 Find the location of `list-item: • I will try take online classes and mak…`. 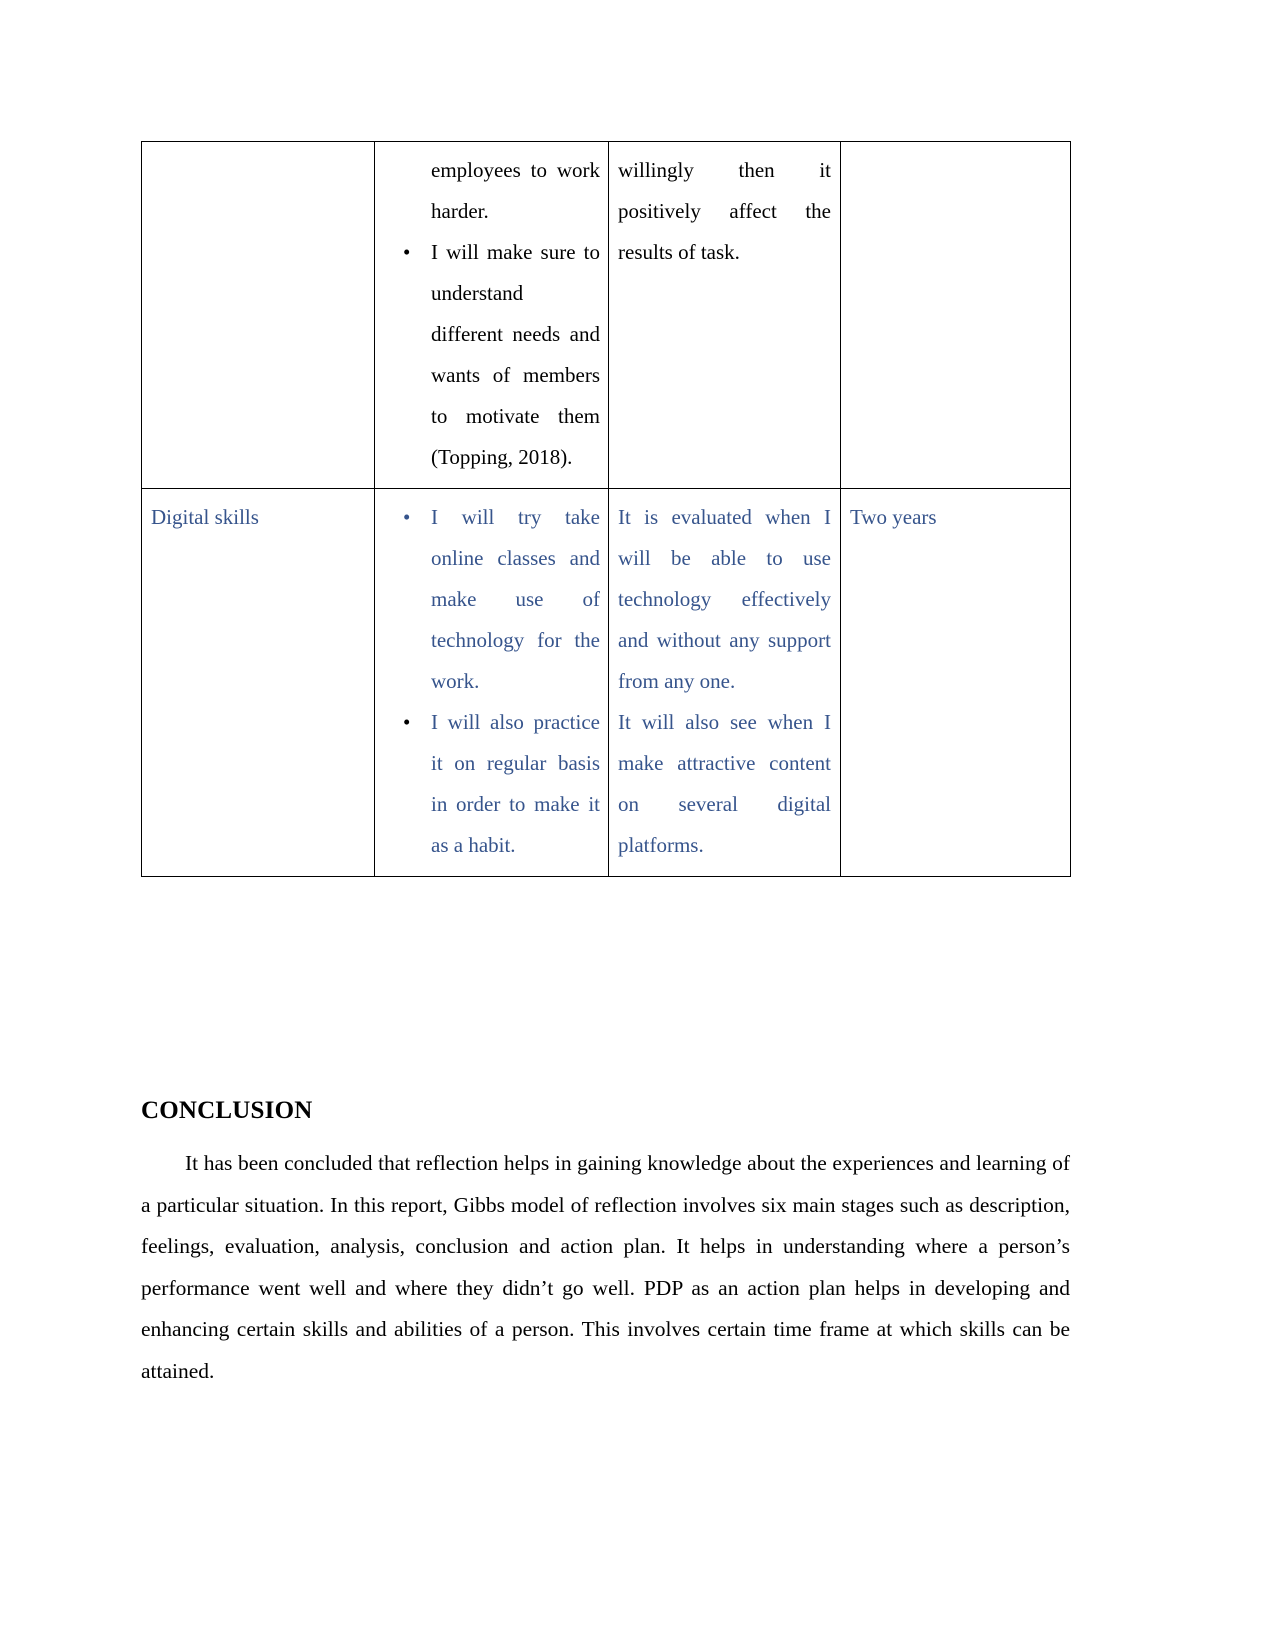

list-item: • I will try take online classes and mak… is located at coordinates (492, 599).